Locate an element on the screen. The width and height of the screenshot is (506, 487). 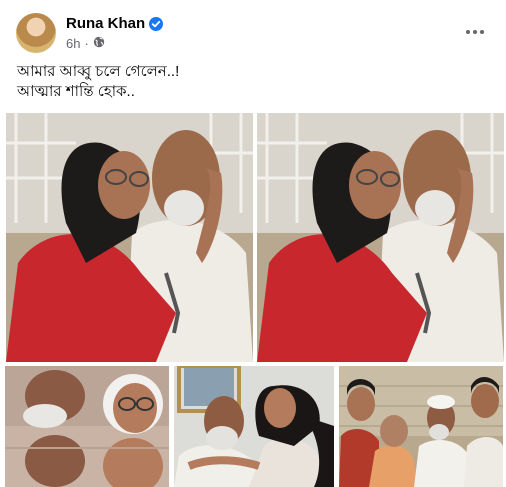
post-meta: 6h · is located at coordinates (85, 43).